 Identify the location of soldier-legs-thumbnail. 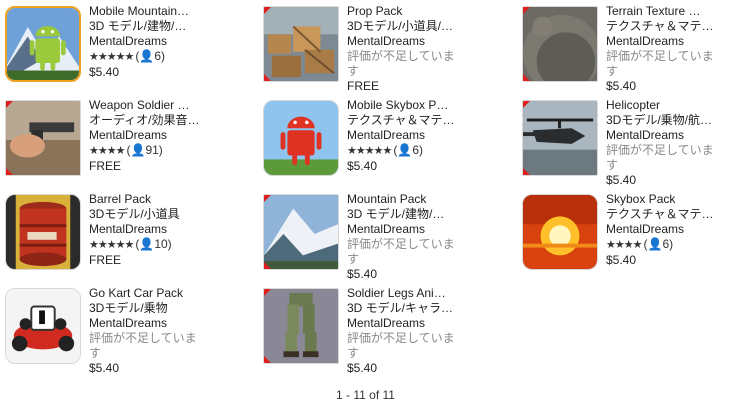
(301, 326).